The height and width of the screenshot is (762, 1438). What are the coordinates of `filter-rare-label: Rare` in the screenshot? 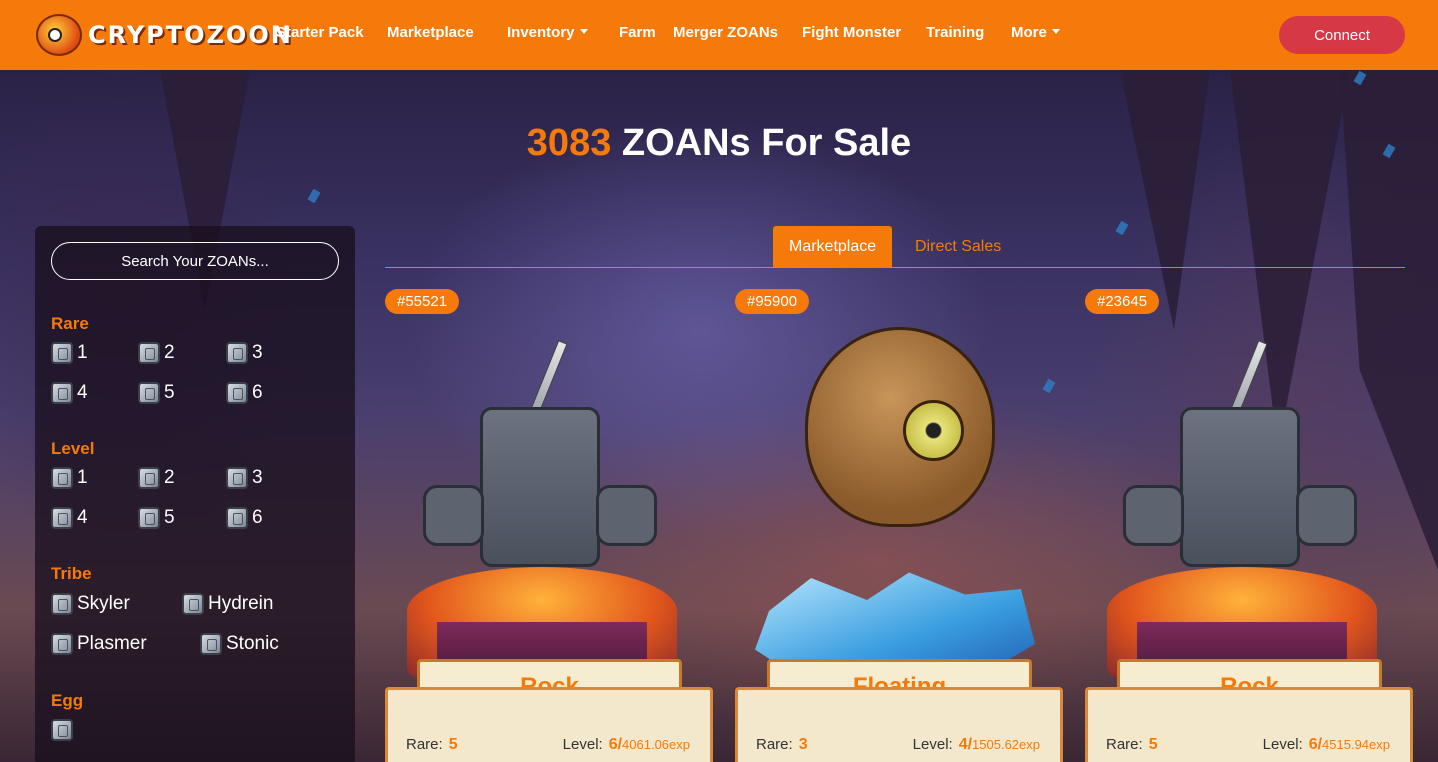 It's located at (70, 323).